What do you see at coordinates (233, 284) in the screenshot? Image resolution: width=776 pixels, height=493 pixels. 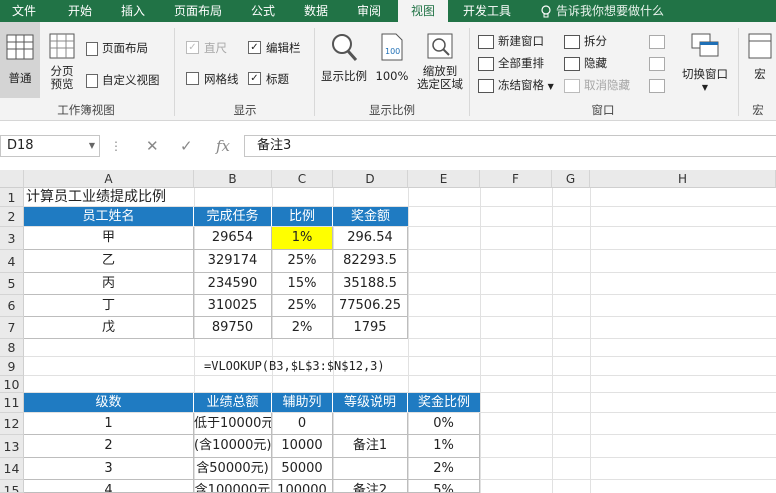 I see `table1-cell: 234590` at bounding box center [233, 284].